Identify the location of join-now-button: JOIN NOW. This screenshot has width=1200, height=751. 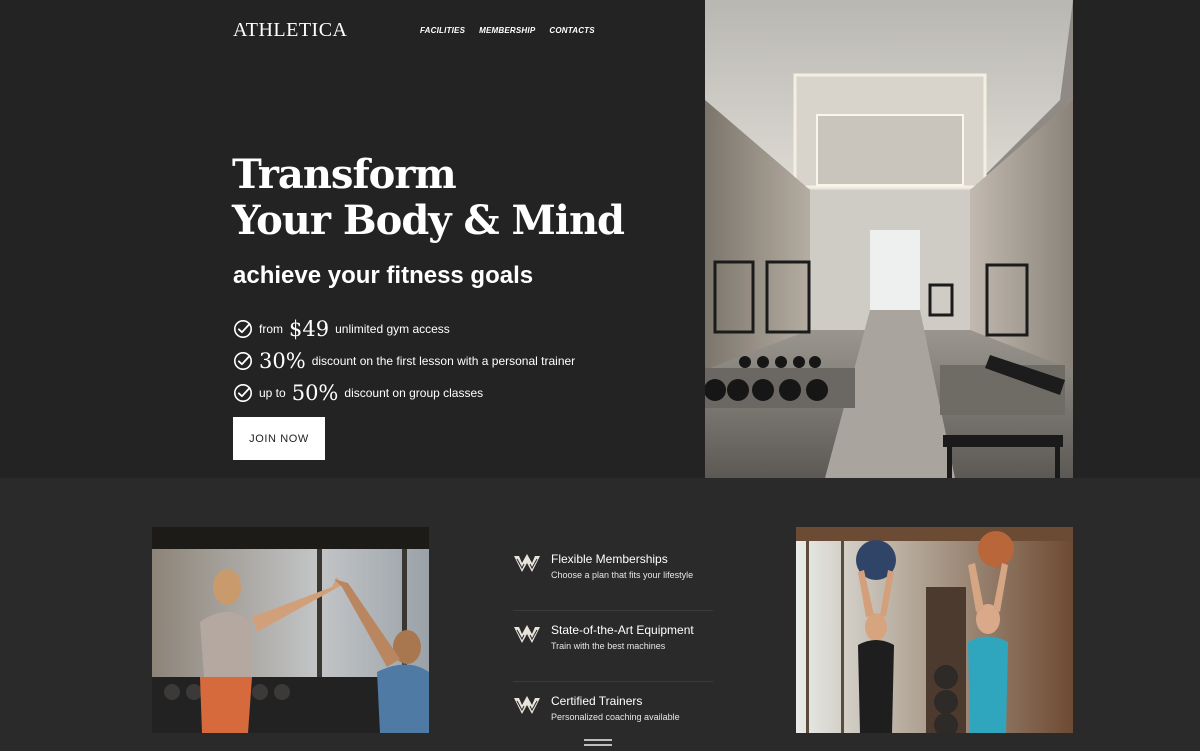
(279, 438).